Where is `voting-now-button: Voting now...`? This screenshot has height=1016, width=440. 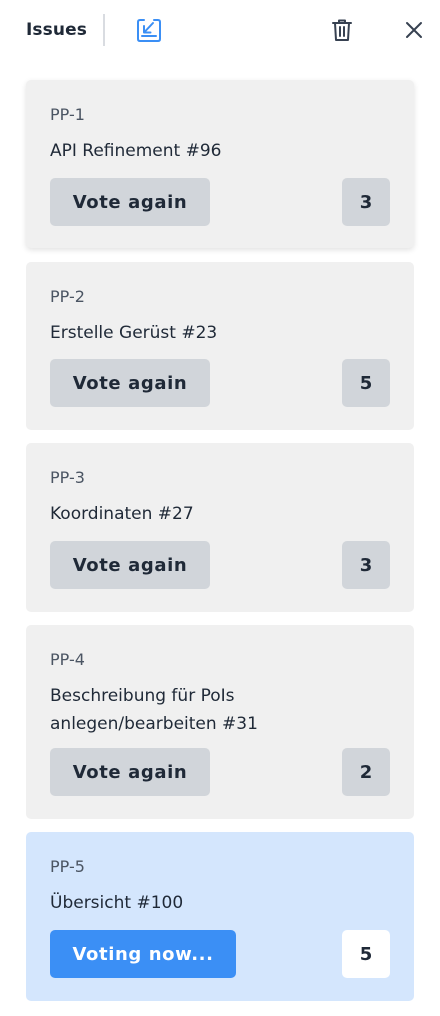 voting-now-button: Voting now... is located at coordinates (143, 954).